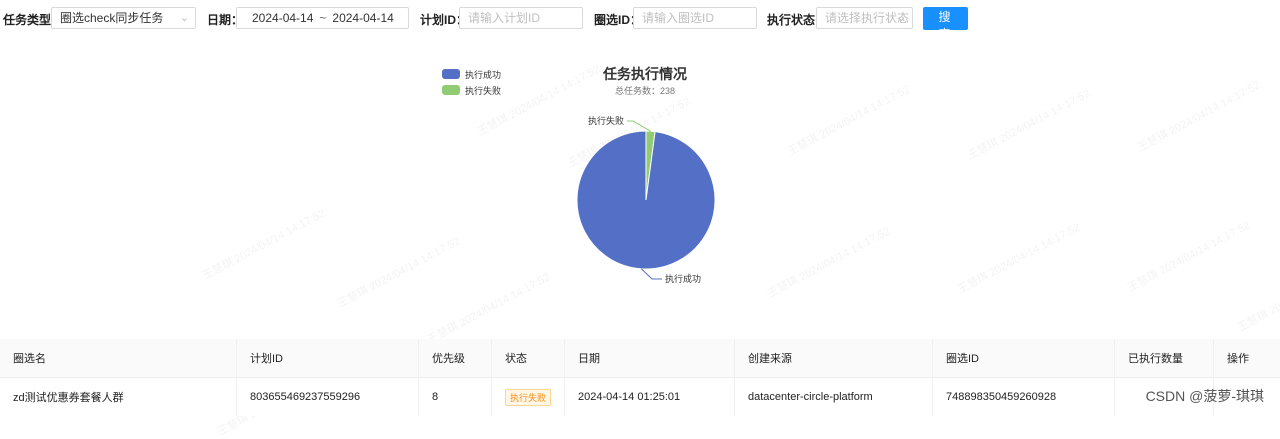 The image size is (1280, 439). I want to click on chart-subtitle: 总任务数：238, so click(645, 91).